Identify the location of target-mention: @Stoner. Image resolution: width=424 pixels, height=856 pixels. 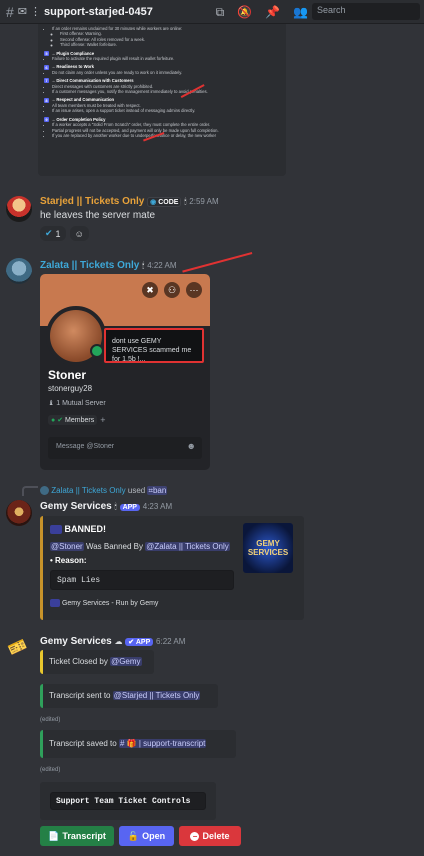
(67, 546).